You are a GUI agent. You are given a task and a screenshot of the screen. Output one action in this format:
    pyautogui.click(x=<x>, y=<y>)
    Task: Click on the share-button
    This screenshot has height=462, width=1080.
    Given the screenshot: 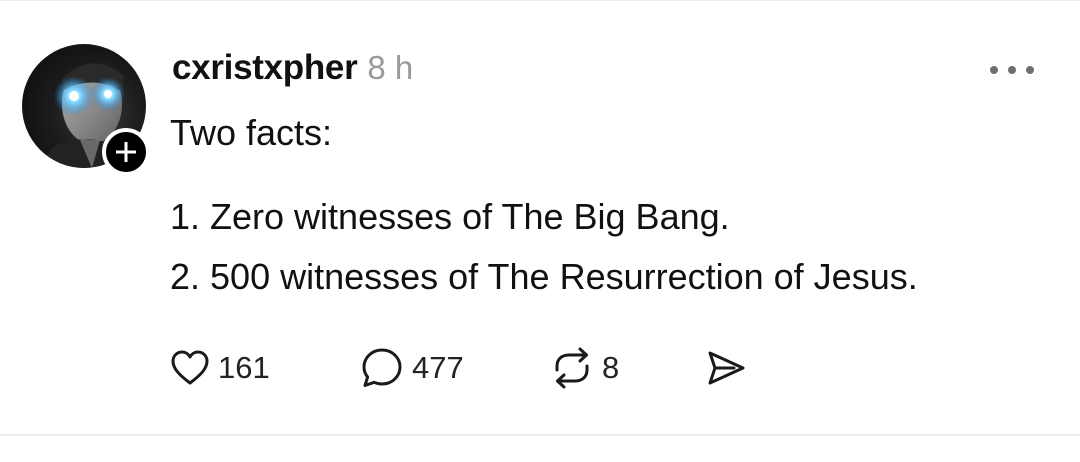 What is the action you would take?
    pyautogui.click(x=726, y=368)
    